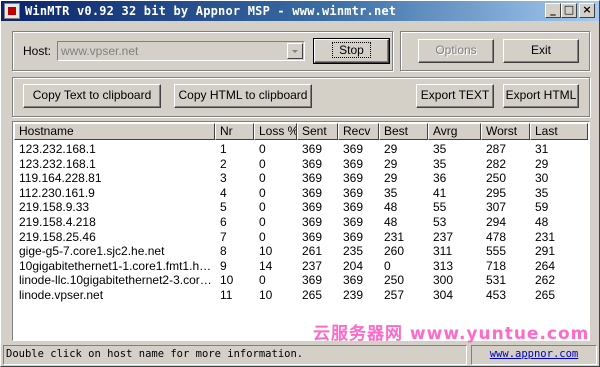 This screenshot has width=600, height=367. I want to click on host-input: www.vpser.net, so click(99, 51).